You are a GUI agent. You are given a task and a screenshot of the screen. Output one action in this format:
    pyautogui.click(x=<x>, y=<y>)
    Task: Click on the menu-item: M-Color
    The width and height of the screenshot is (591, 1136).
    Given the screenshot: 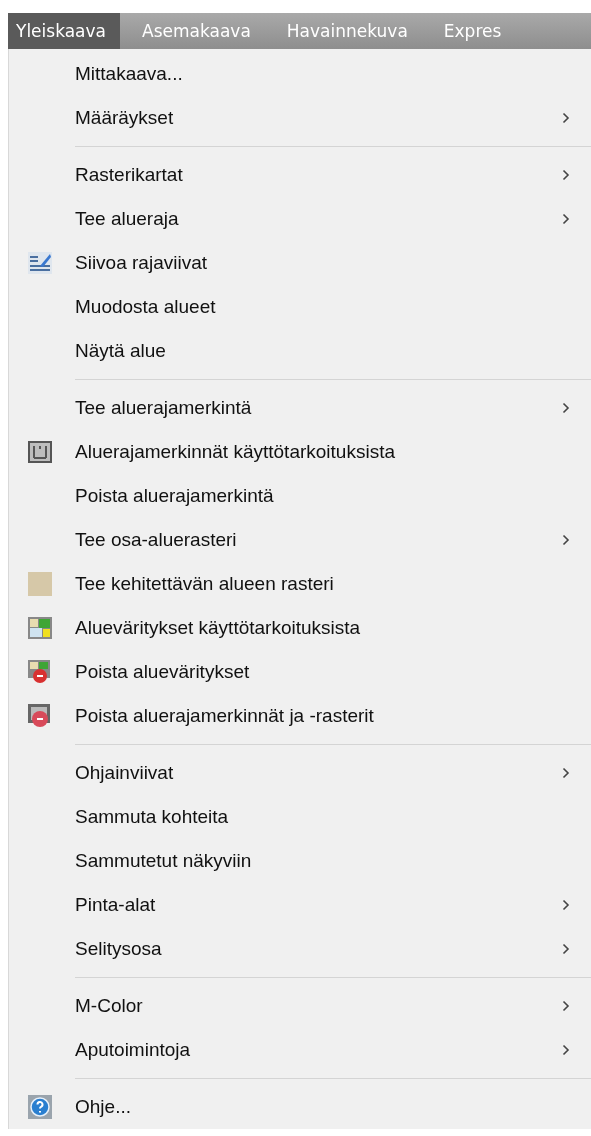 What is the action you would take?
    pyautogui.click(x=300, y=1006)
    